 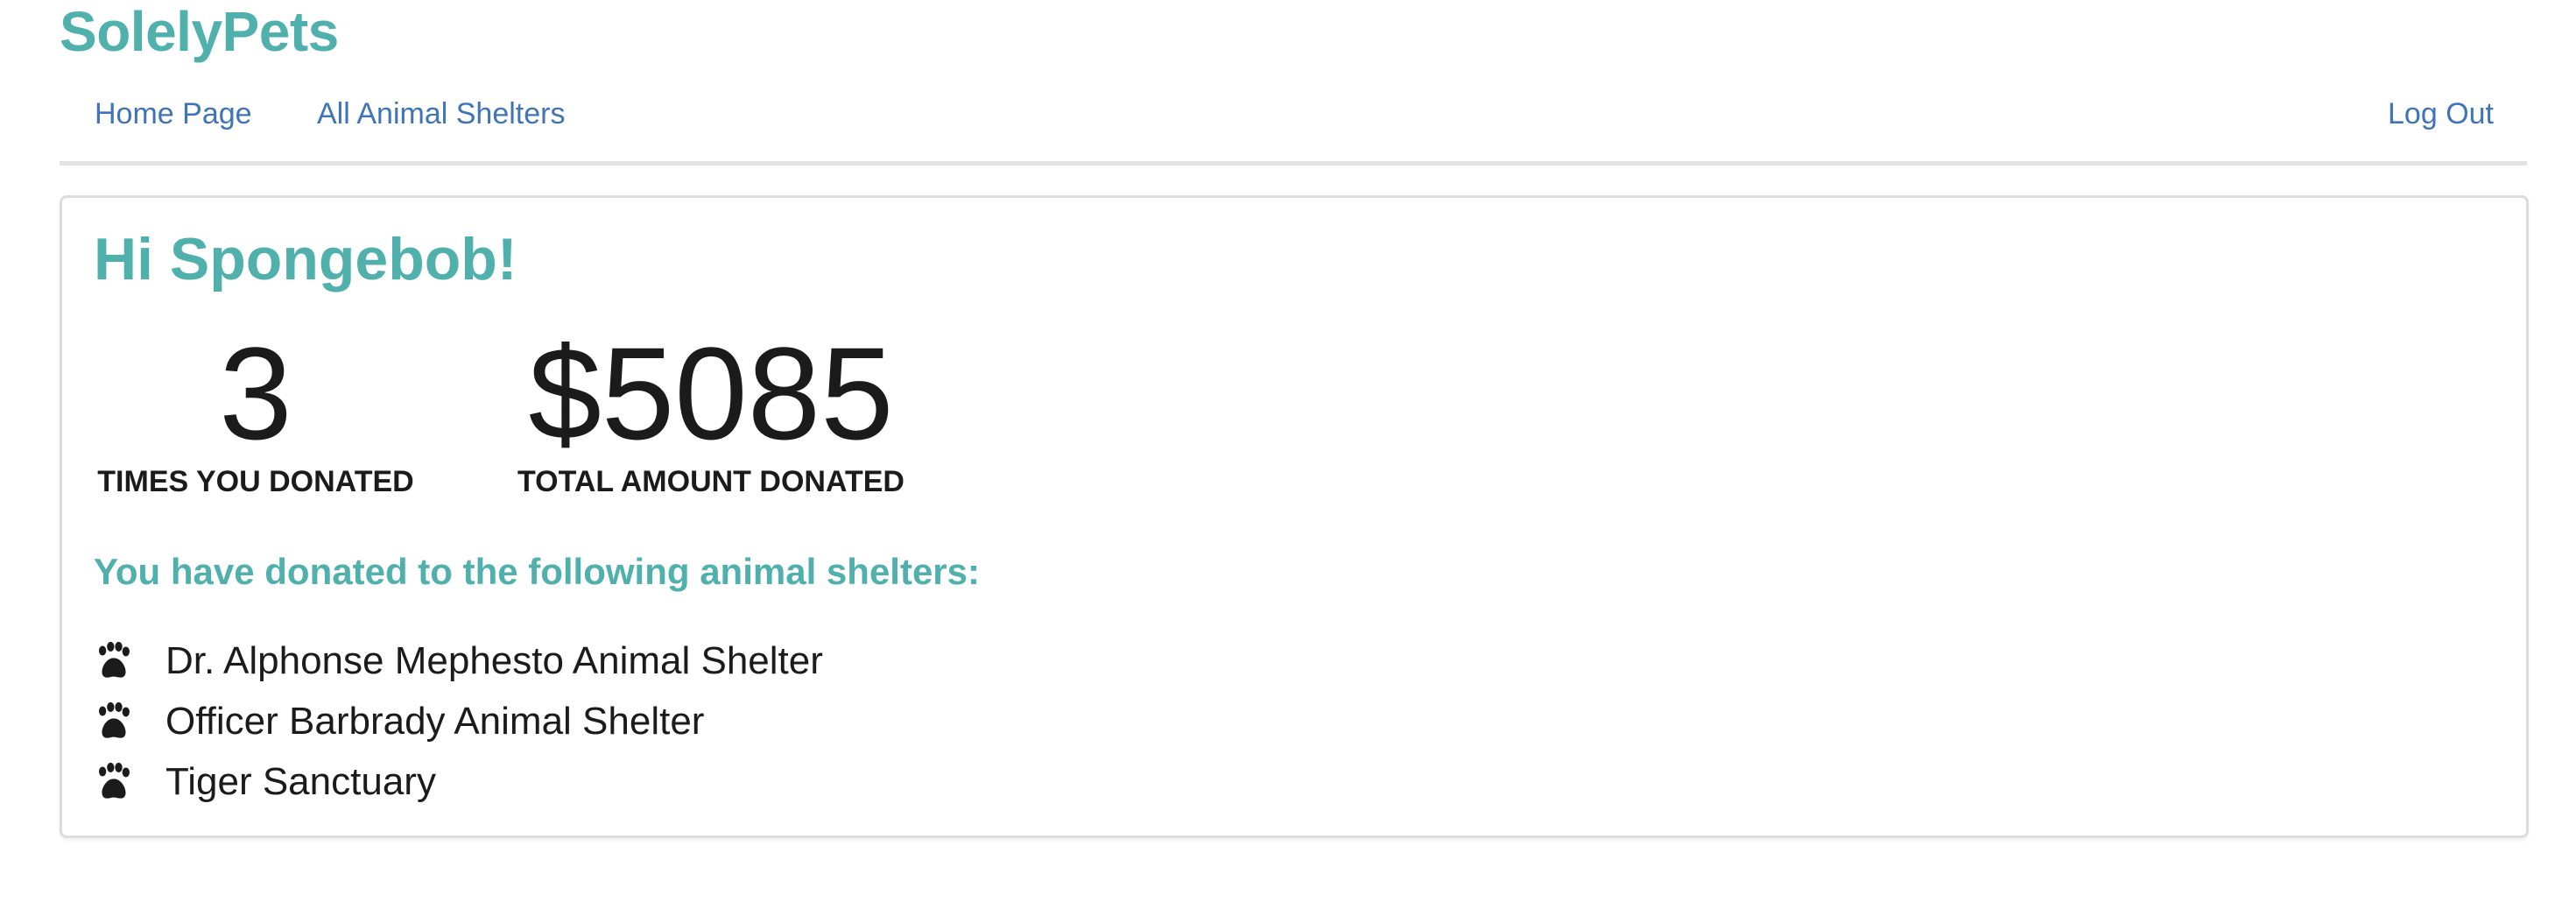 What do you see at coordinates (255, 393) in the screenshot?
I see `times-donated-value: 3` at bounding box center [255, 393].